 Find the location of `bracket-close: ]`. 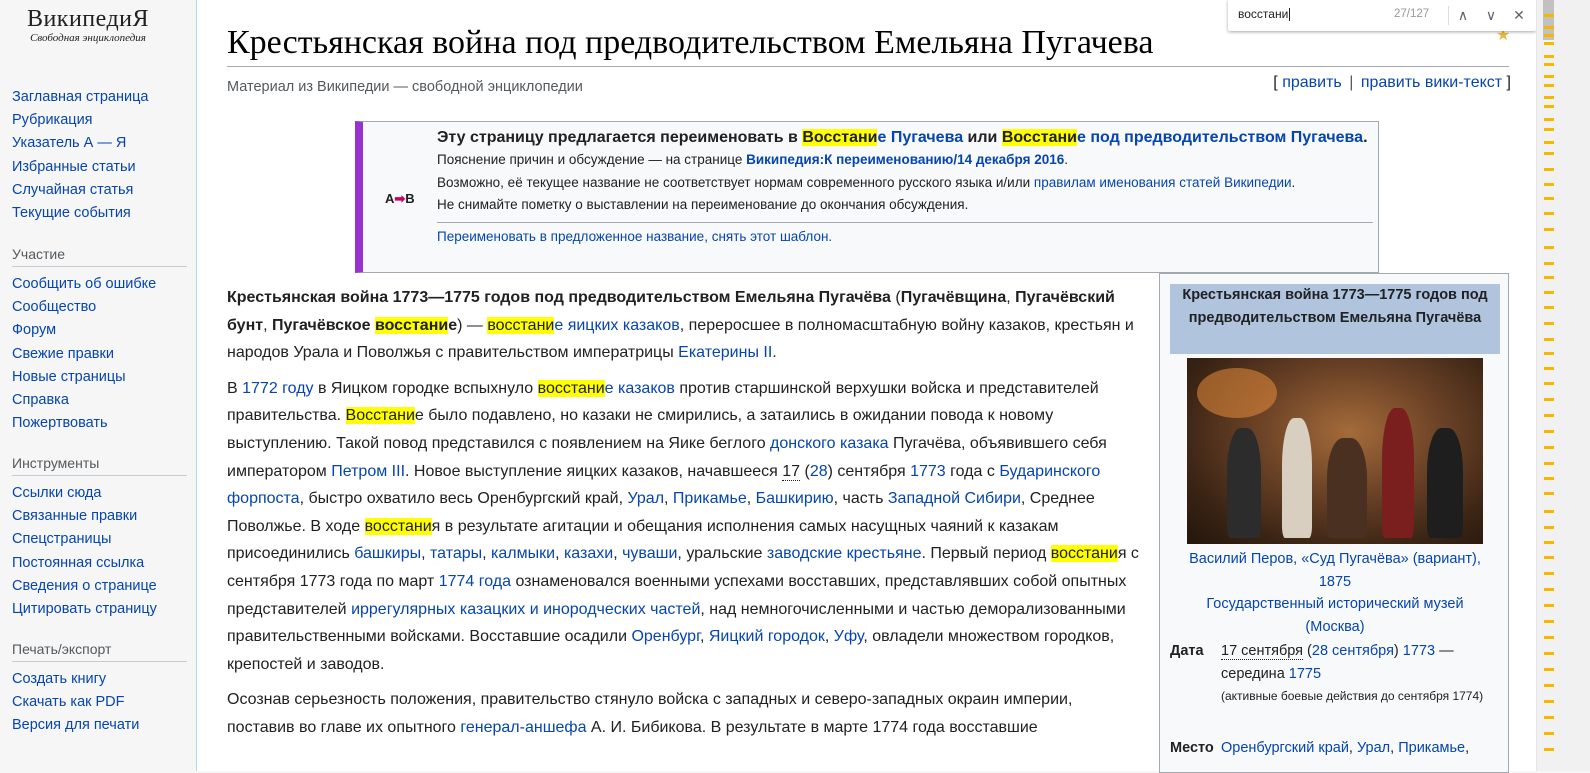

bracket-close: ] is located at coordinates (1508, 82).